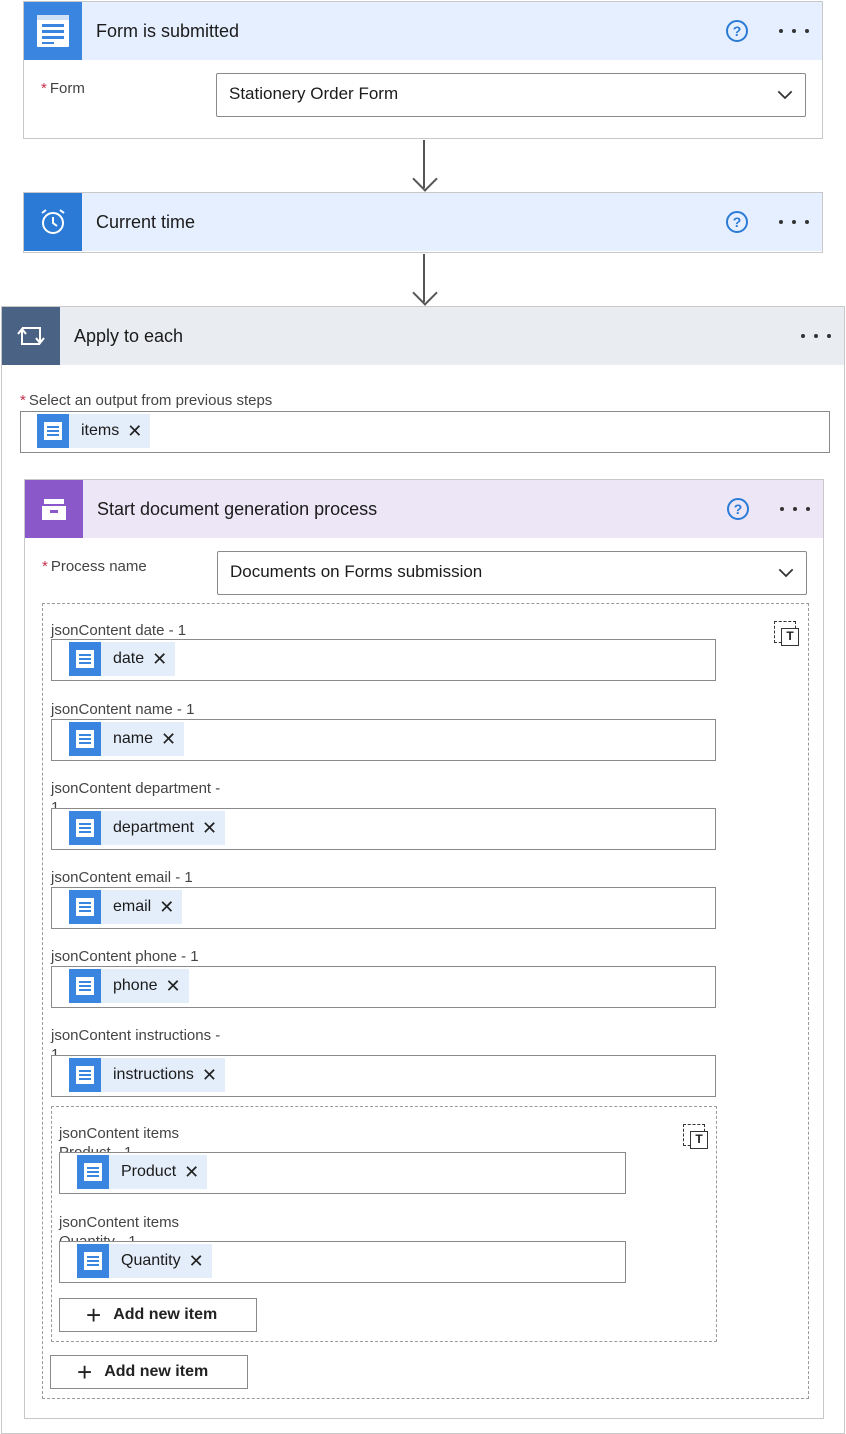 The height and width of the screenshot is (1434, 846). Describe the element at coordinates (53, 222) in the screenshot. I see `alarm-clock-icon` at that location.